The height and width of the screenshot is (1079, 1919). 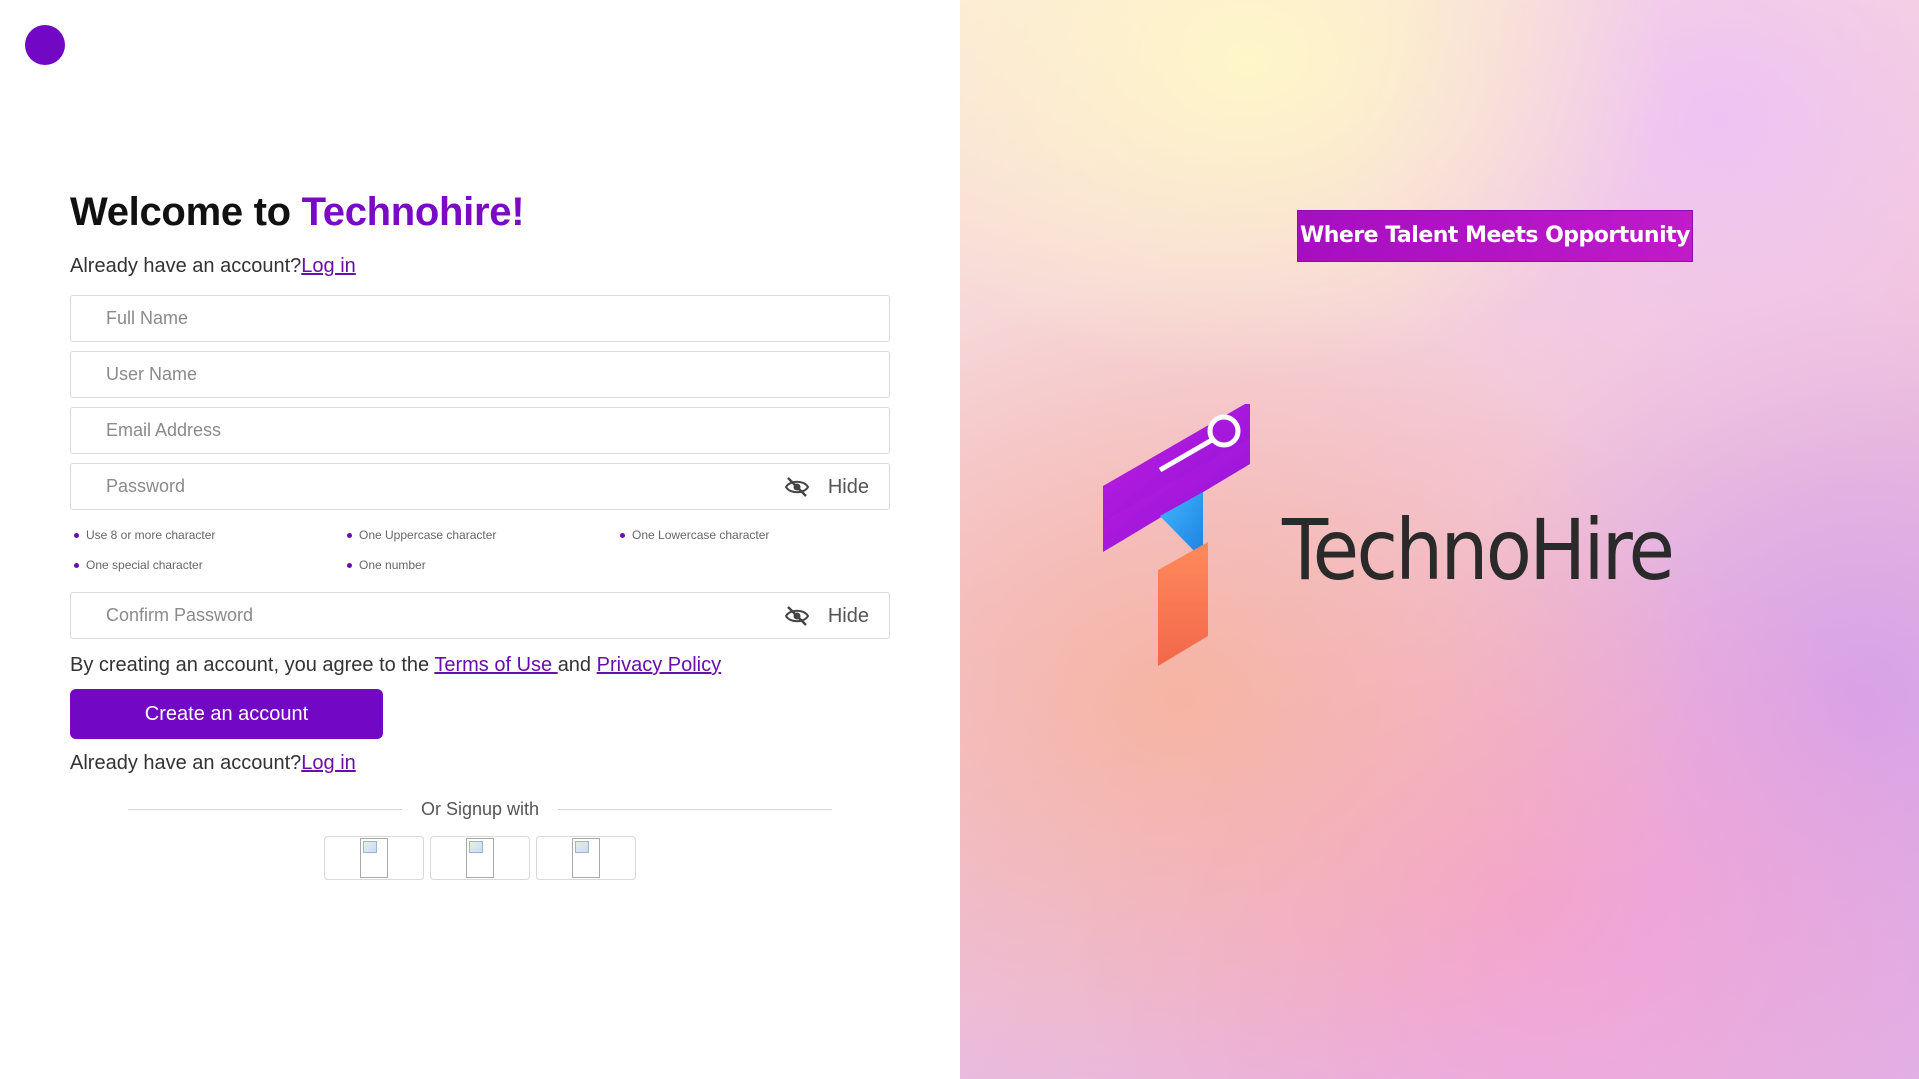 I want to click on password-input, so click(x=480, y=486).